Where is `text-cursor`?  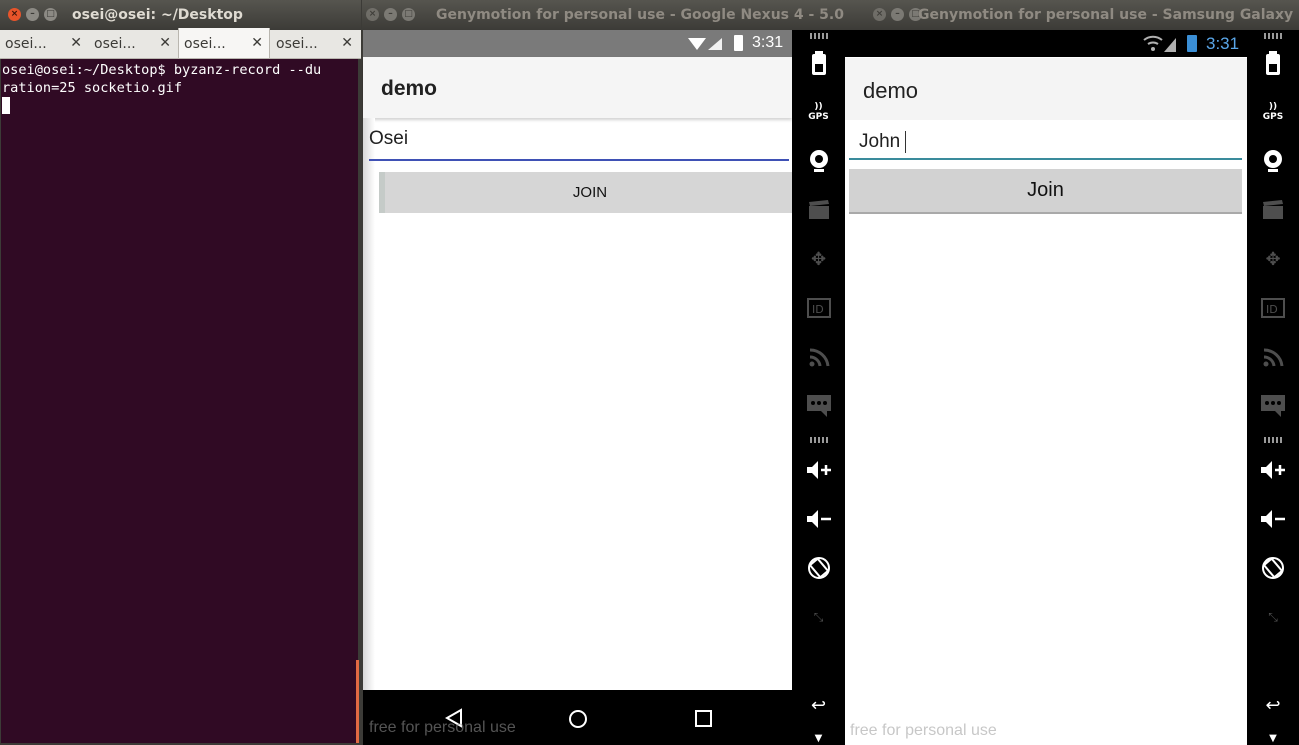
text-cursor is located at coordinates (905, 142).